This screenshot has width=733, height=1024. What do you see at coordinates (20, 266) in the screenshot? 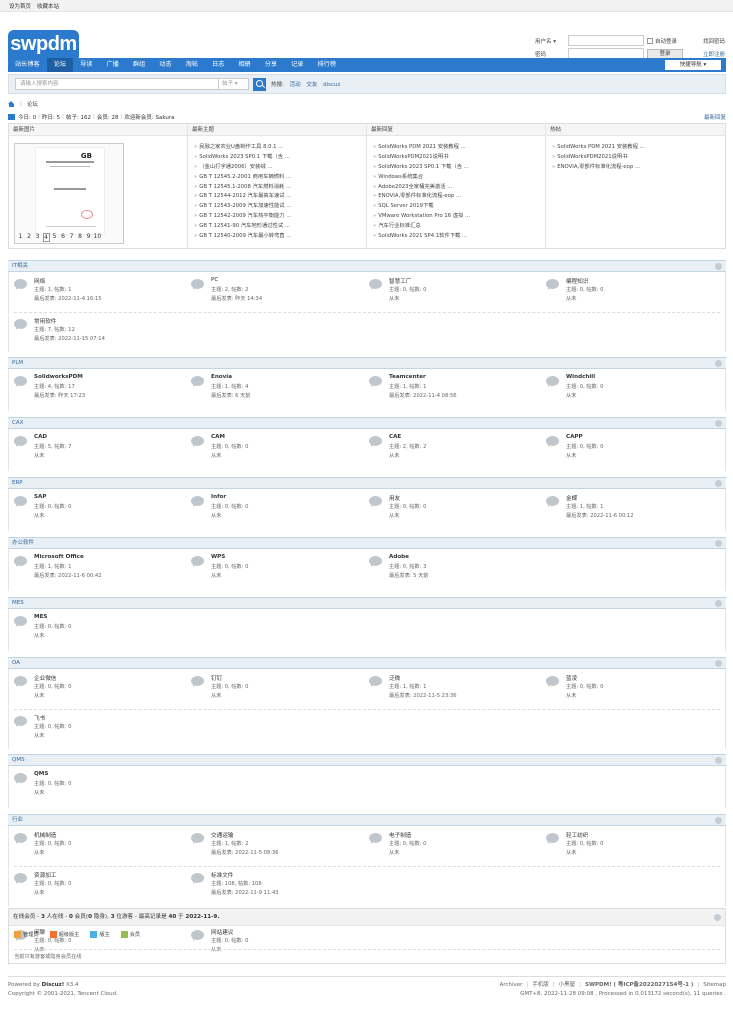
I see `category-title: IT相关` at bounding box center [20, 266].